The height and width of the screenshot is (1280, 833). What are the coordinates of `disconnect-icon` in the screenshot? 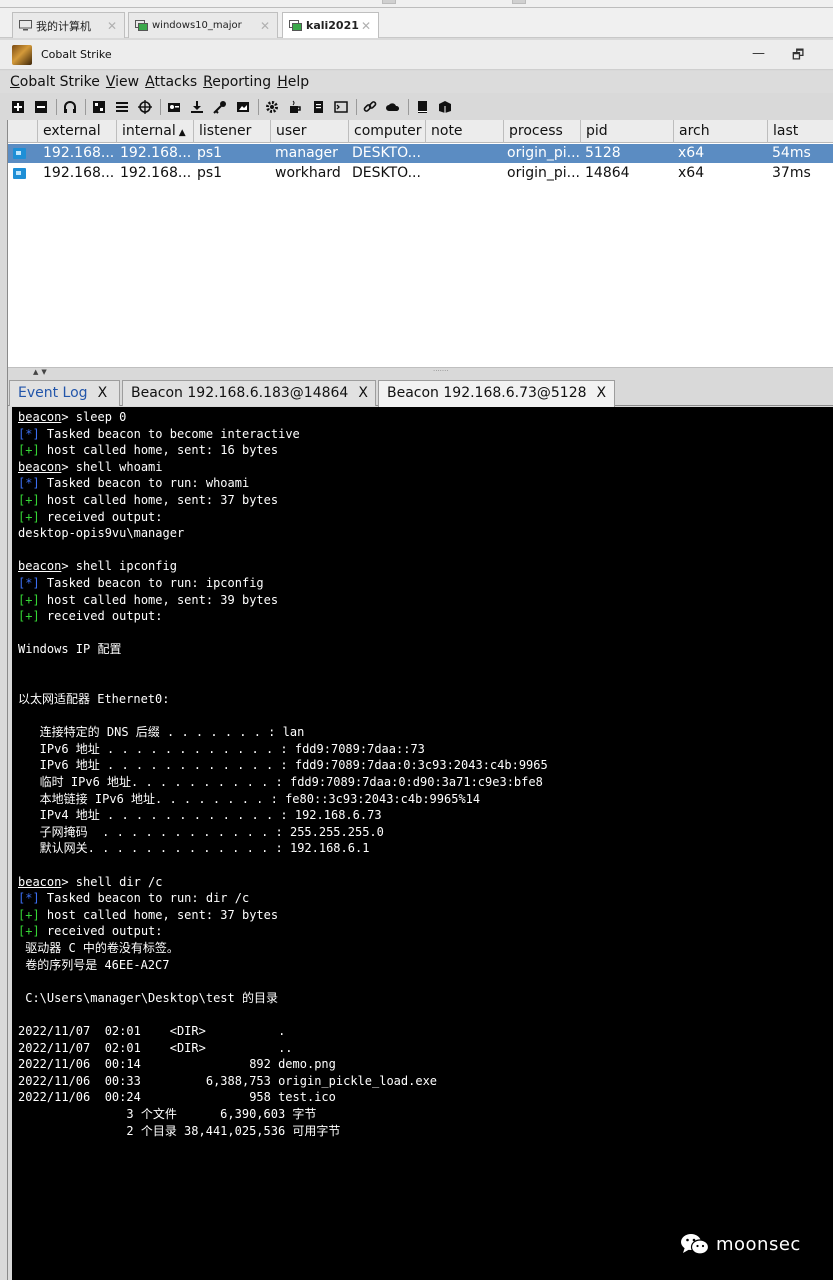 It's located at (41, 107).